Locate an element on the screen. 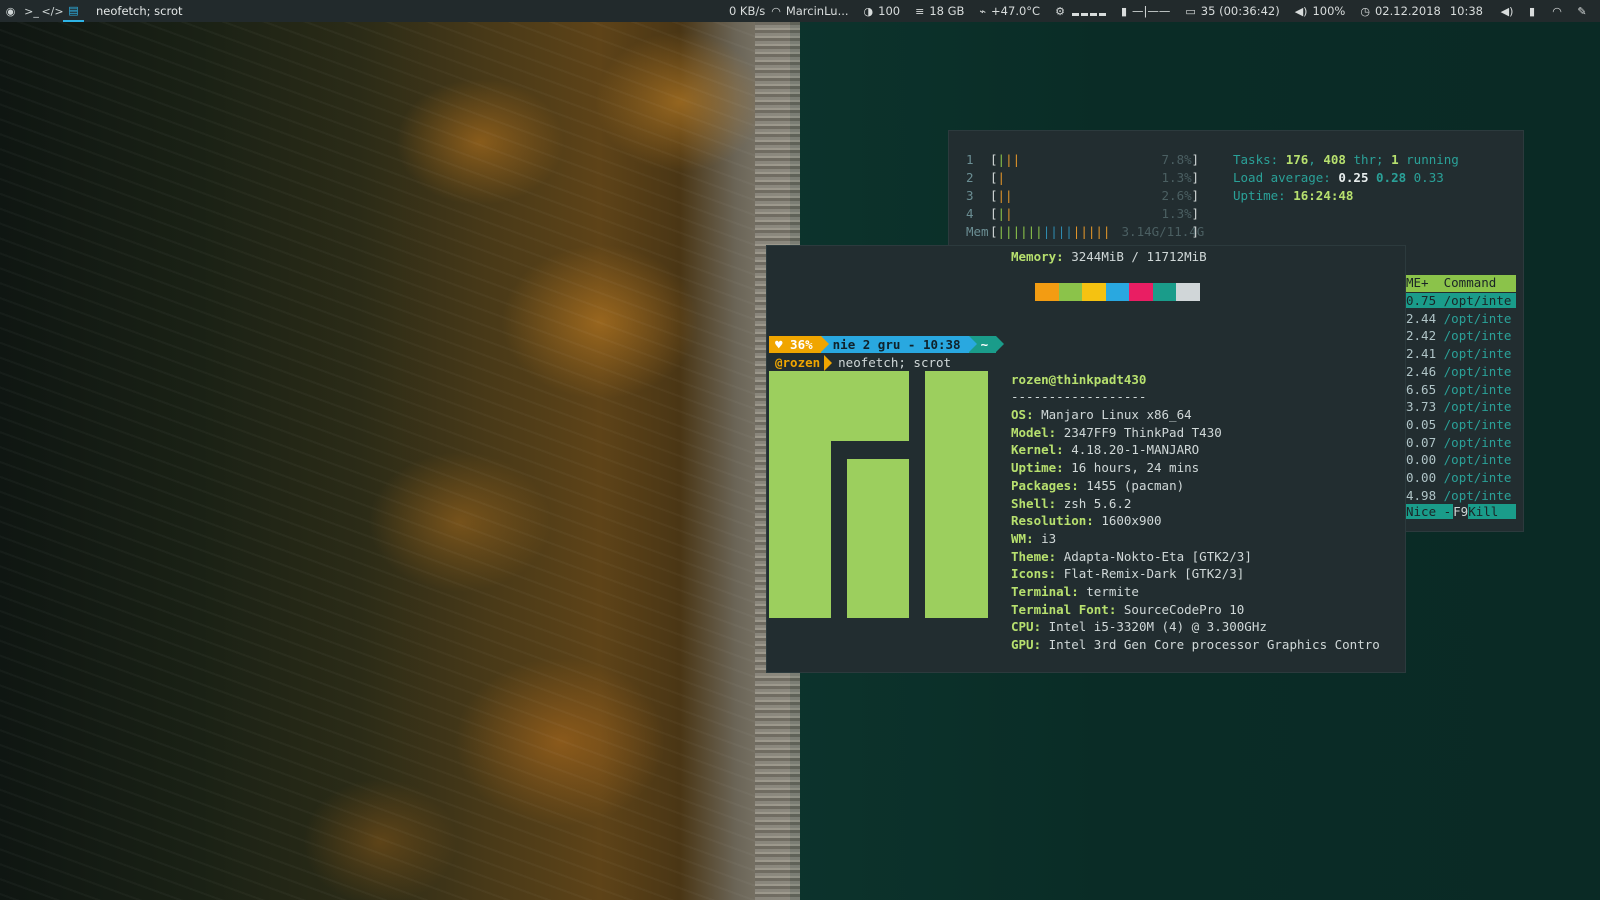 The height and width of the screenshot is (900, 1600). datetime-block: ◷ 02.12.2018 10:38 is located at coordinates (1421, 11).